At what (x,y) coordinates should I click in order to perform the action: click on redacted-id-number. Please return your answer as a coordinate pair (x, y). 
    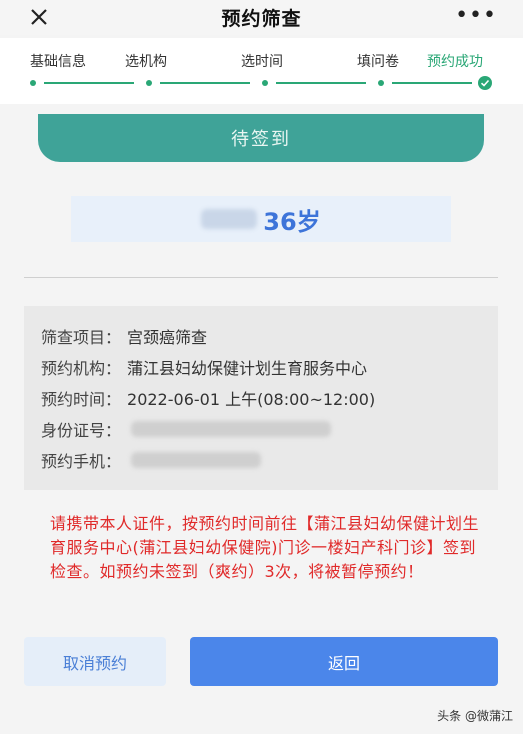
    Looking at the image, I should click on (231, 429).